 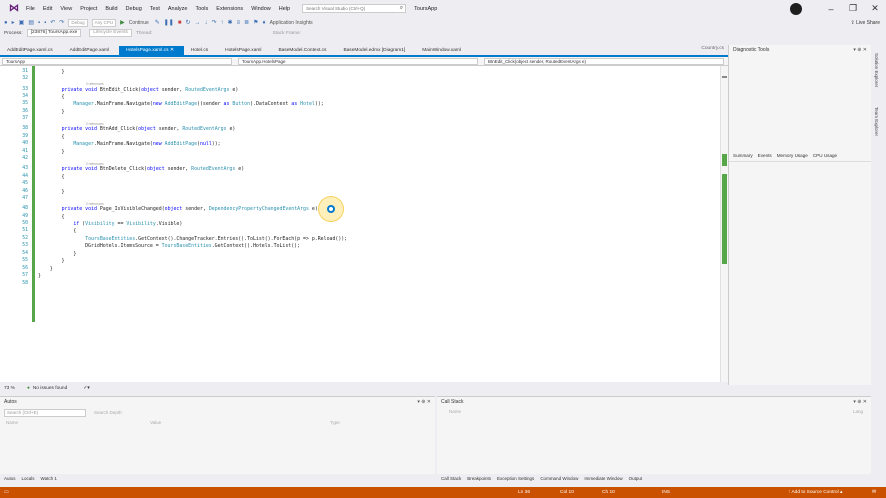 What do you see at coordinates (45, 23) in the screenshot?
I see `save-all-icon: ▪` at bounding box center [45, 23].